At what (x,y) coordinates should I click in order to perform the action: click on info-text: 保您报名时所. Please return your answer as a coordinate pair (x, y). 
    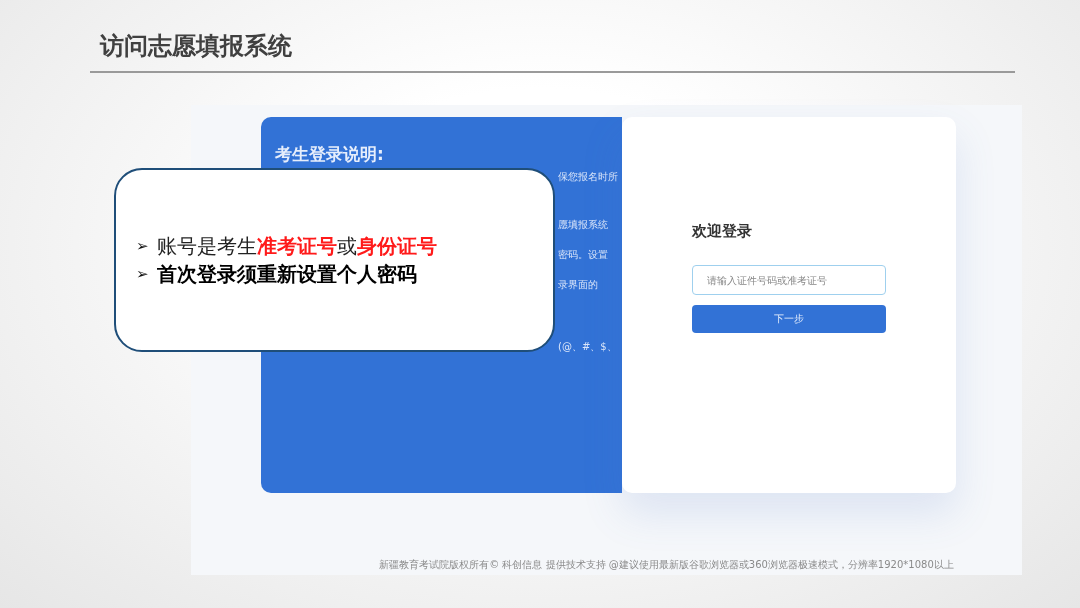
    Looking at the image, I should click on (588, 177).